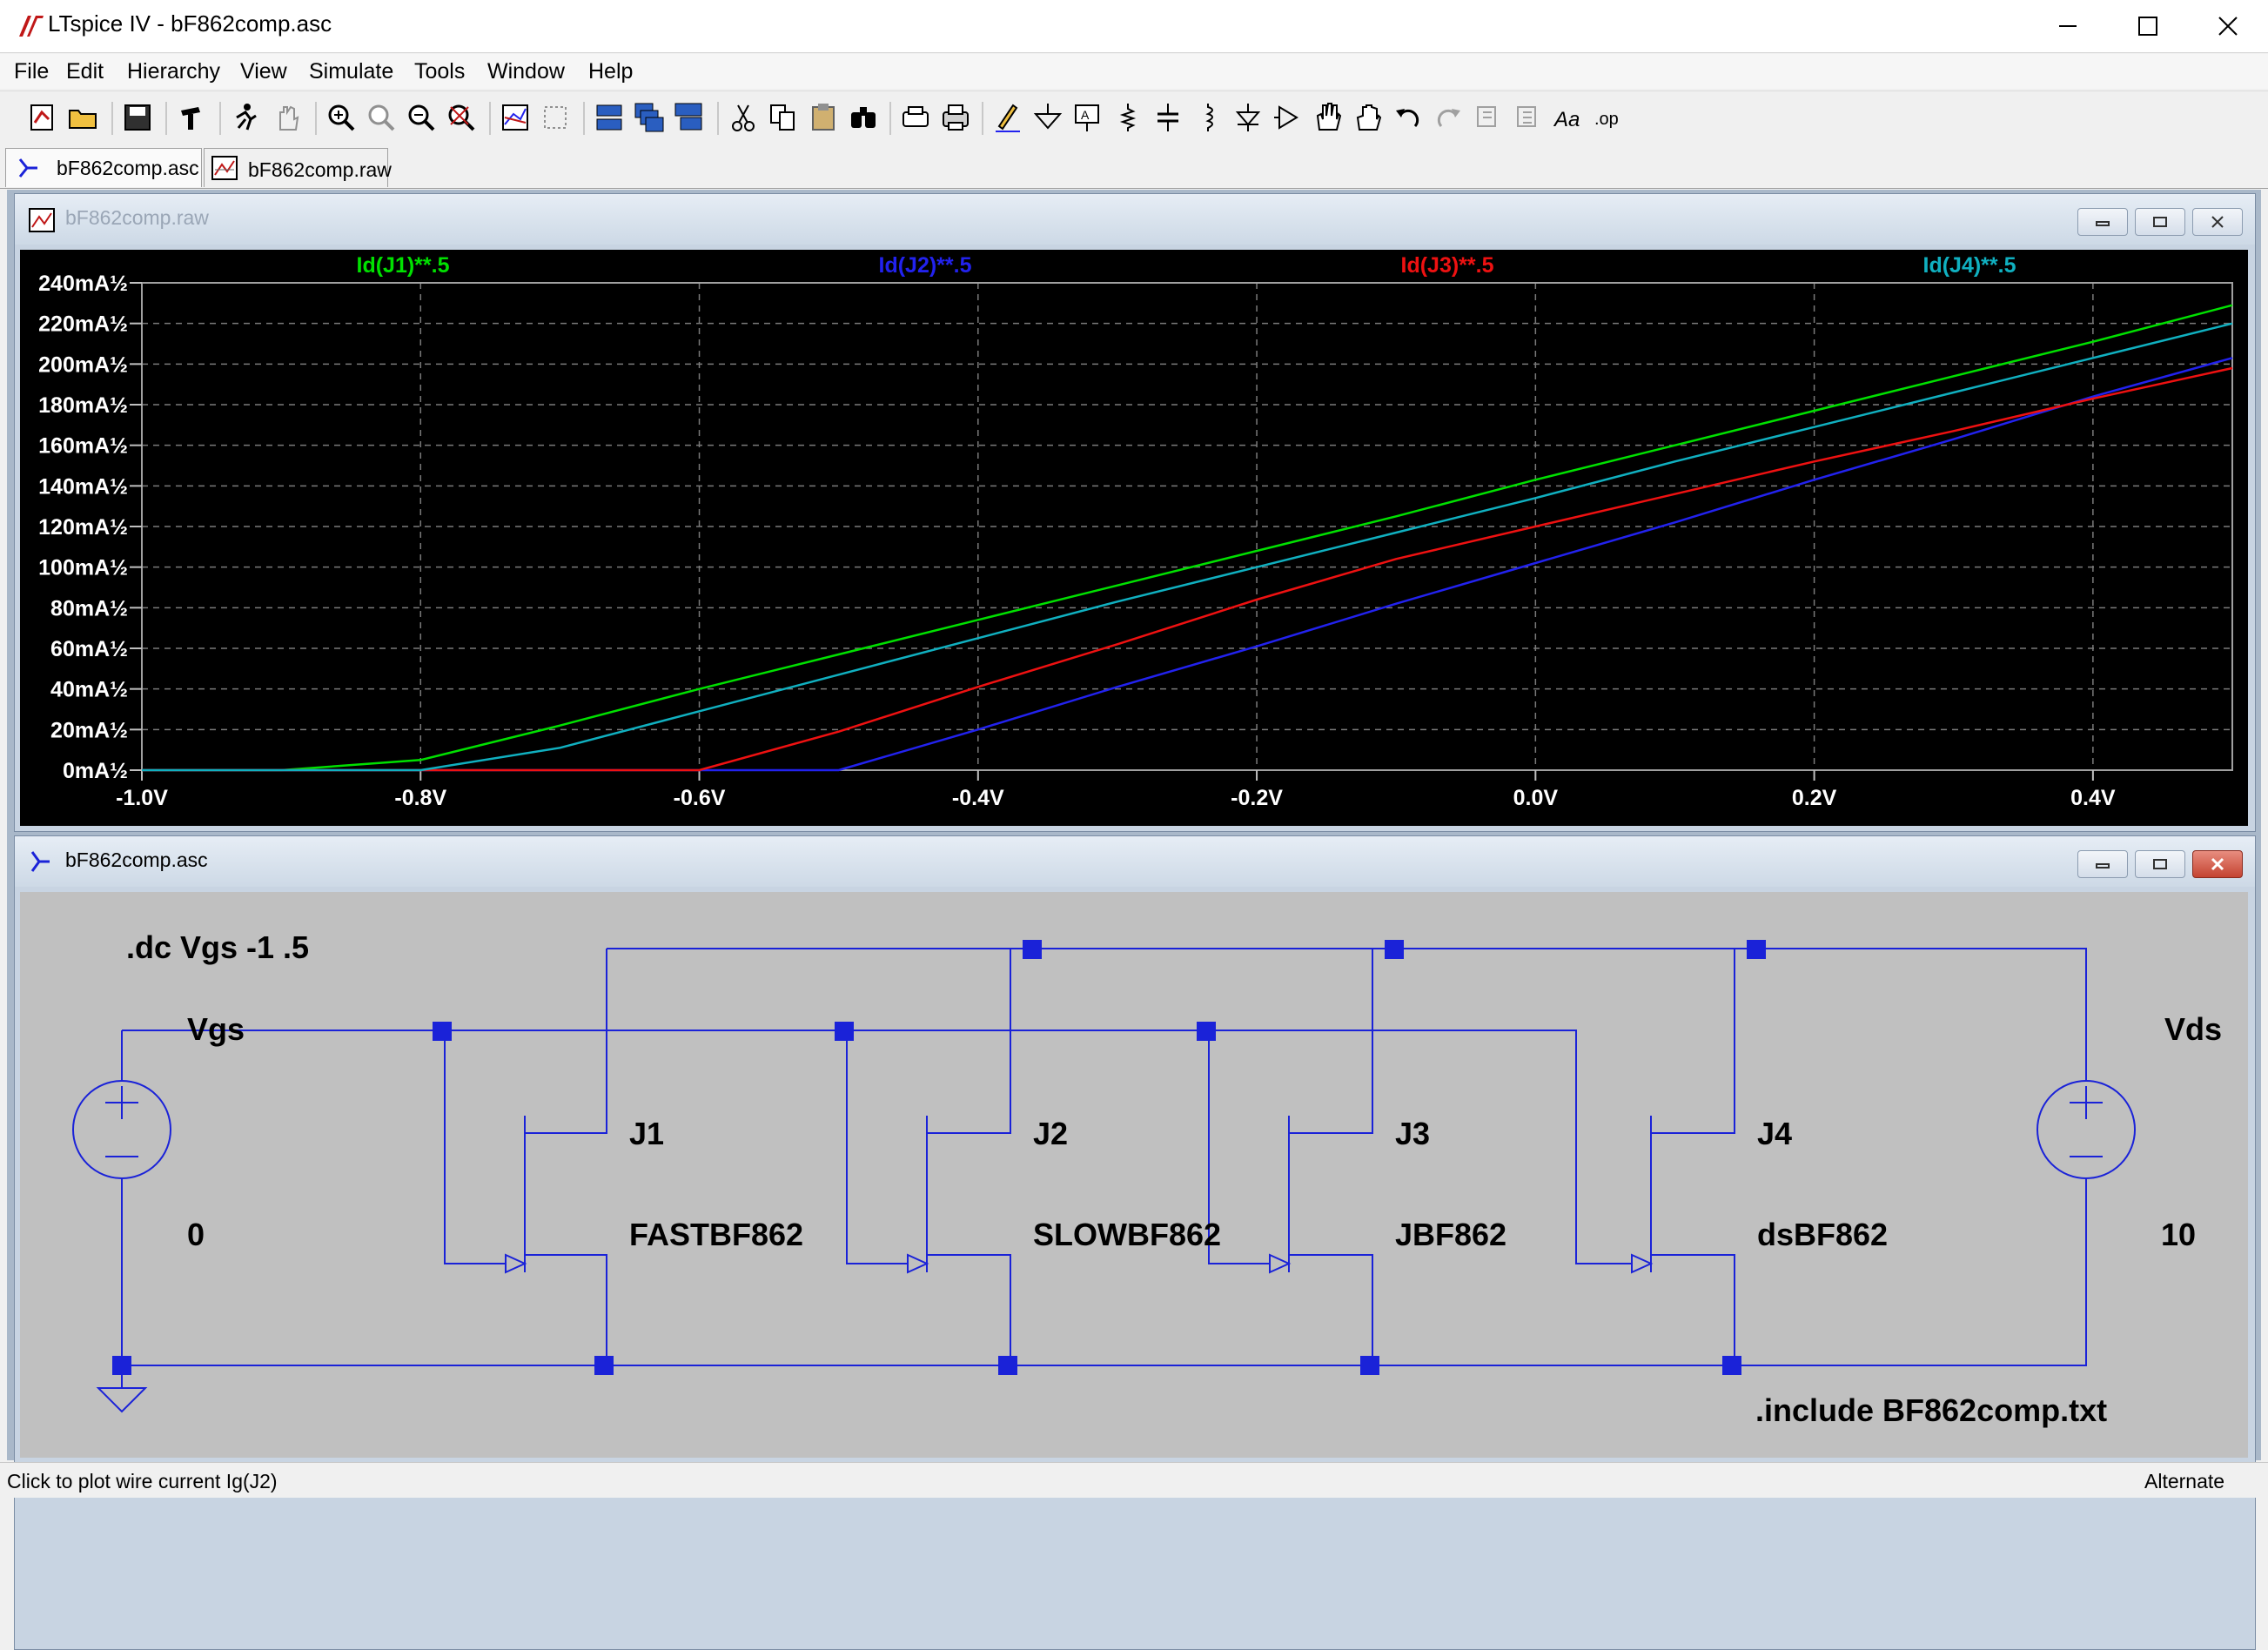 This screenshot has height=1650, width=2268. I want to click on x-tick-label: 0.0V, so click(1536, 798).